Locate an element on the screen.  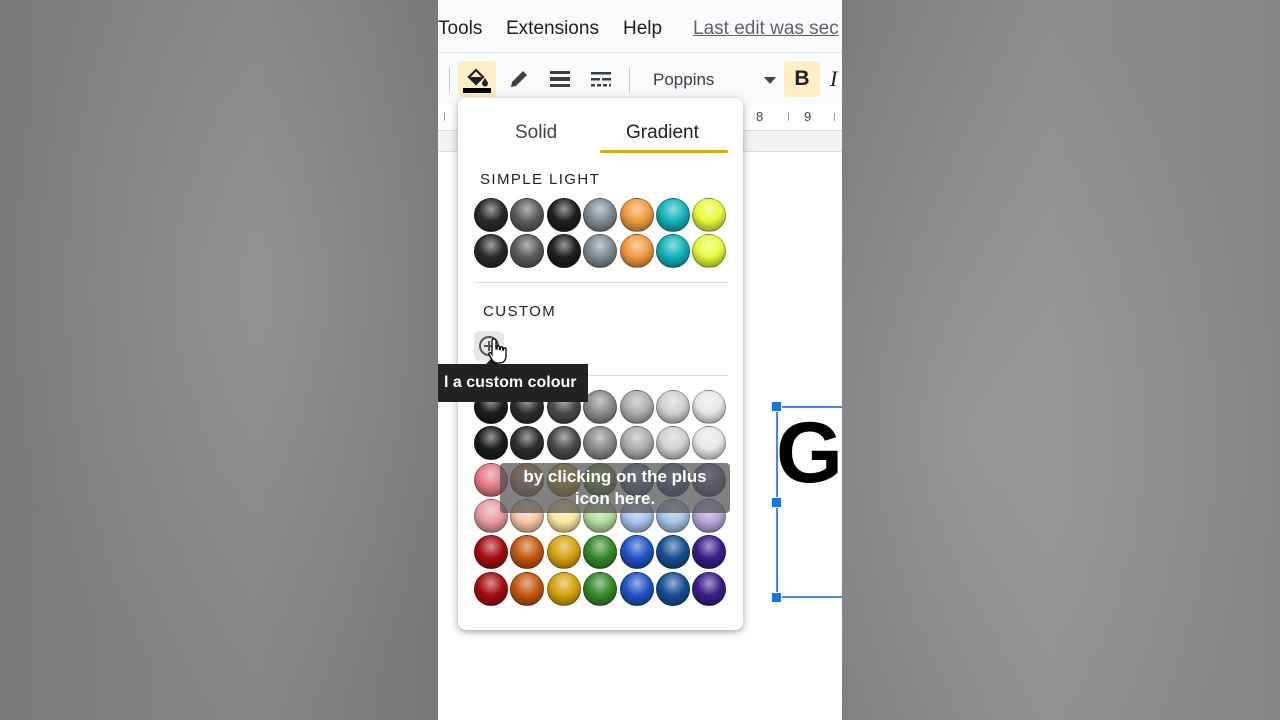
simple-light-heading: SIMPLE LIGHT is located at coordinates (540, 179).